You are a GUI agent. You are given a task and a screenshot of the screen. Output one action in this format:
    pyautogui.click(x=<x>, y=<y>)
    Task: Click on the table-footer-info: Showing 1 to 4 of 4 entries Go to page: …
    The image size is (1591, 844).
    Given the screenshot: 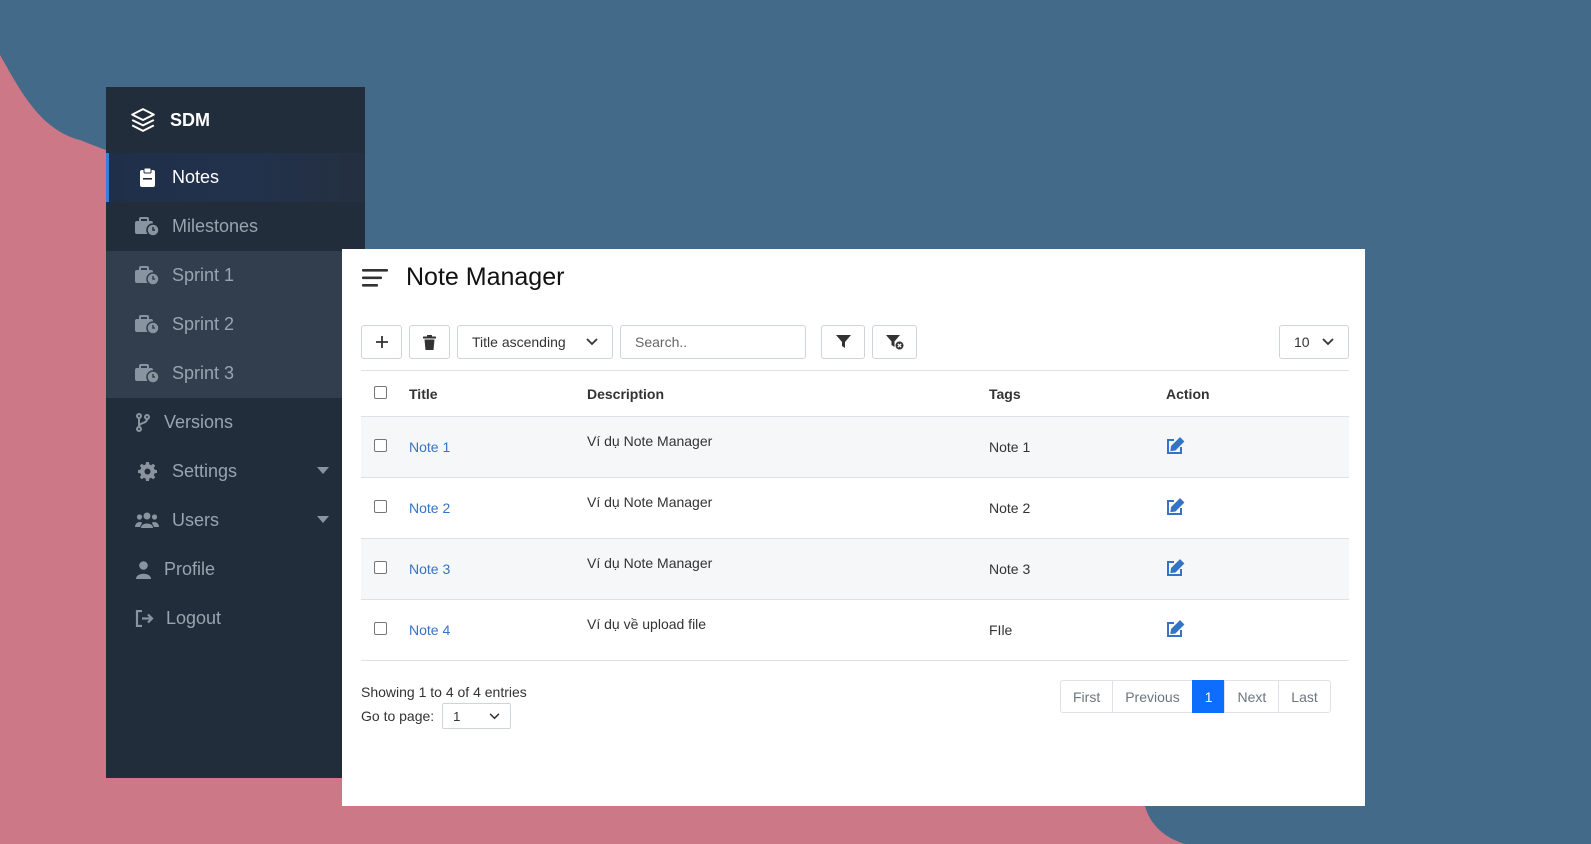 What is the action you would take?
    pyautogui.click(x=444, y=705)
    